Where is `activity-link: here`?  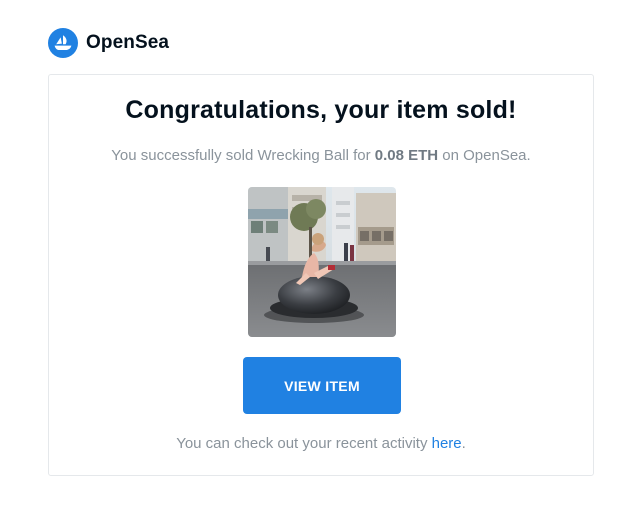
activity-link: here is located at coordinates (447, 443).